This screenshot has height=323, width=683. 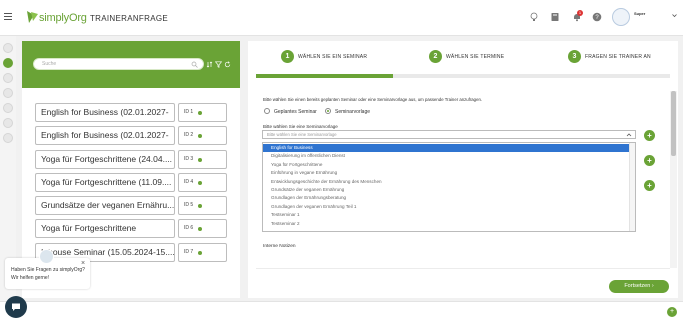 I want to click on select-label: Bitte wählen Sie eine Seminarvorlage, so click(x=300, y=126).